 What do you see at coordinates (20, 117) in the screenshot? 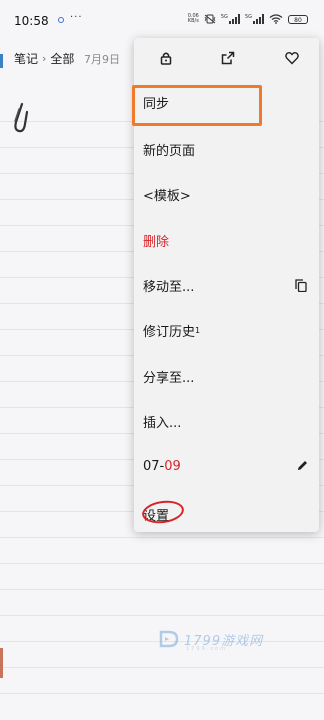
I see `paperclip-icon` at bounding box center [20, 117].